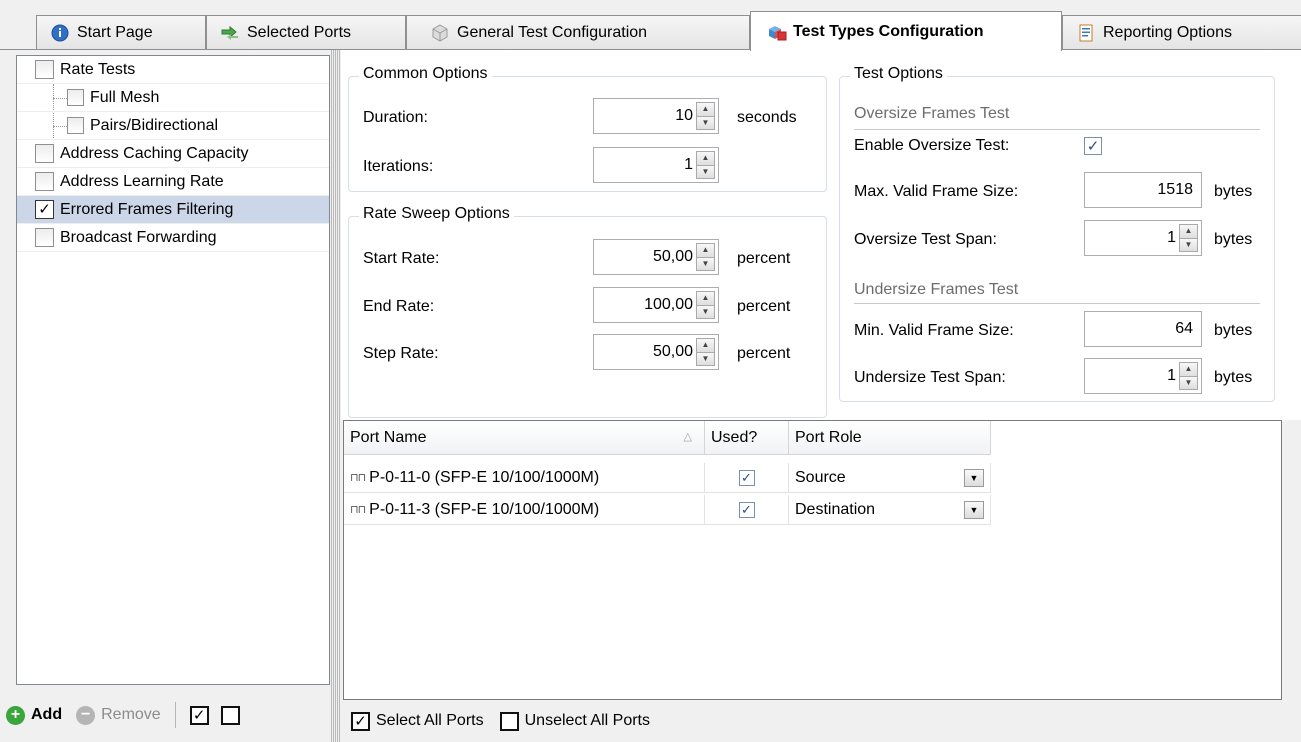 The width and height of the screenshot is (1301, 742). I want to click on unselect-all-ports-button: Unselect All Ports, so click(574, 721).